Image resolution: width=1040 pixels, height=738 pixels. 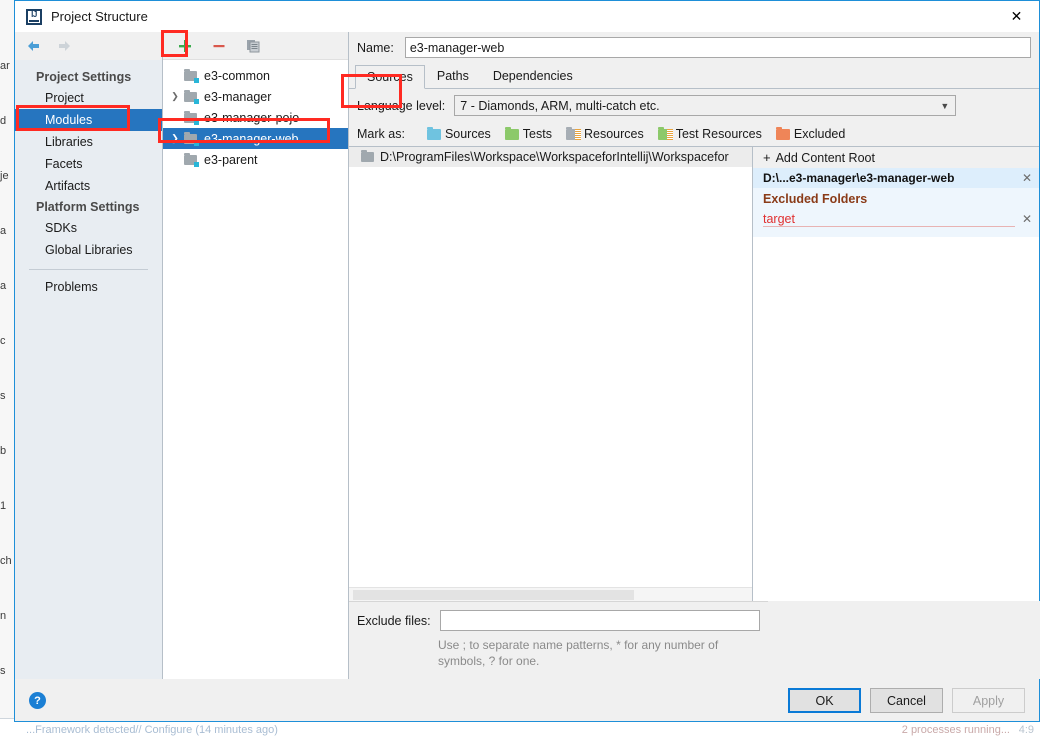 I want to click on mark-as-label: Mark as:, so click(x=381, y=134).